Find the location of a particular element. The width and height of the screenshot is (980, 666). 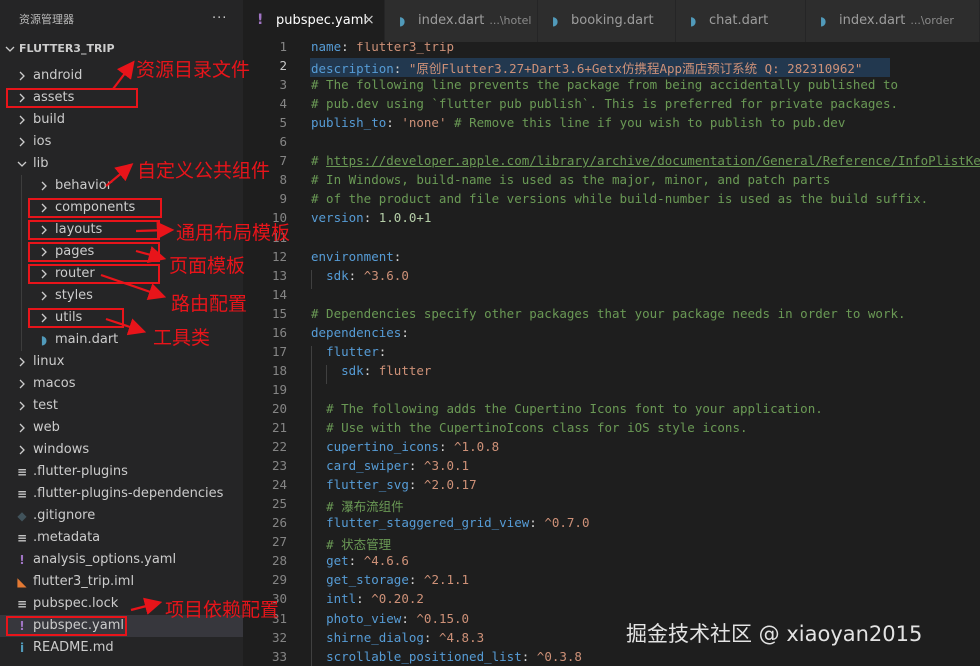

code-token: ^0.20.2 is located at coordinates (397, 599).